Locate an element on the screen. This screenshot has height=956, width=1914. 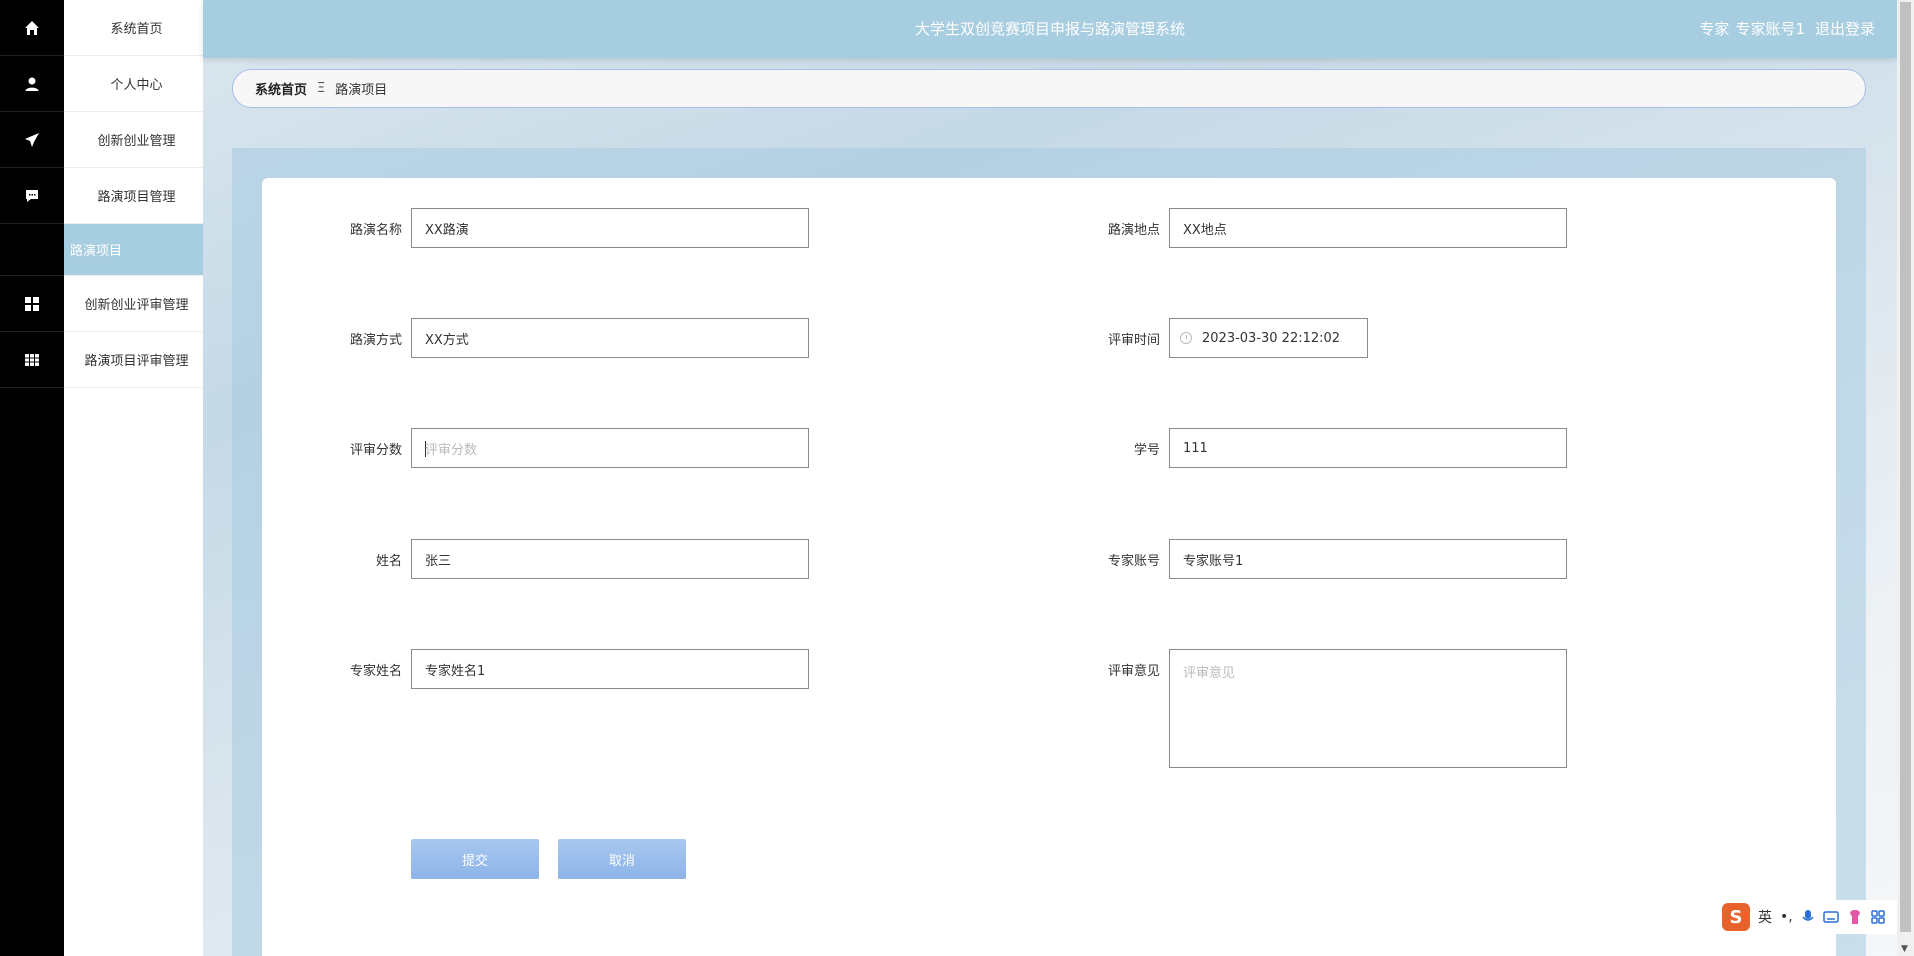
table-grid-icon is located at coordinates (32, 359).